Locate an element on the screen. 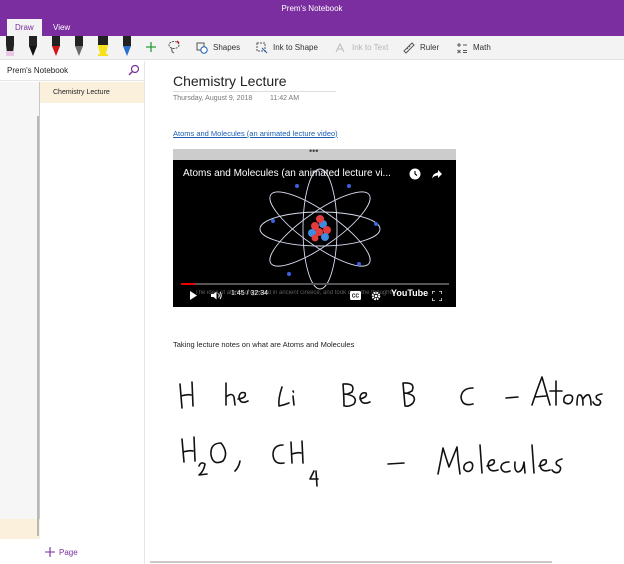 The height and width of the screenshot is (564, 624). shapes-button: Shapes is located at coordinates (218, 48).